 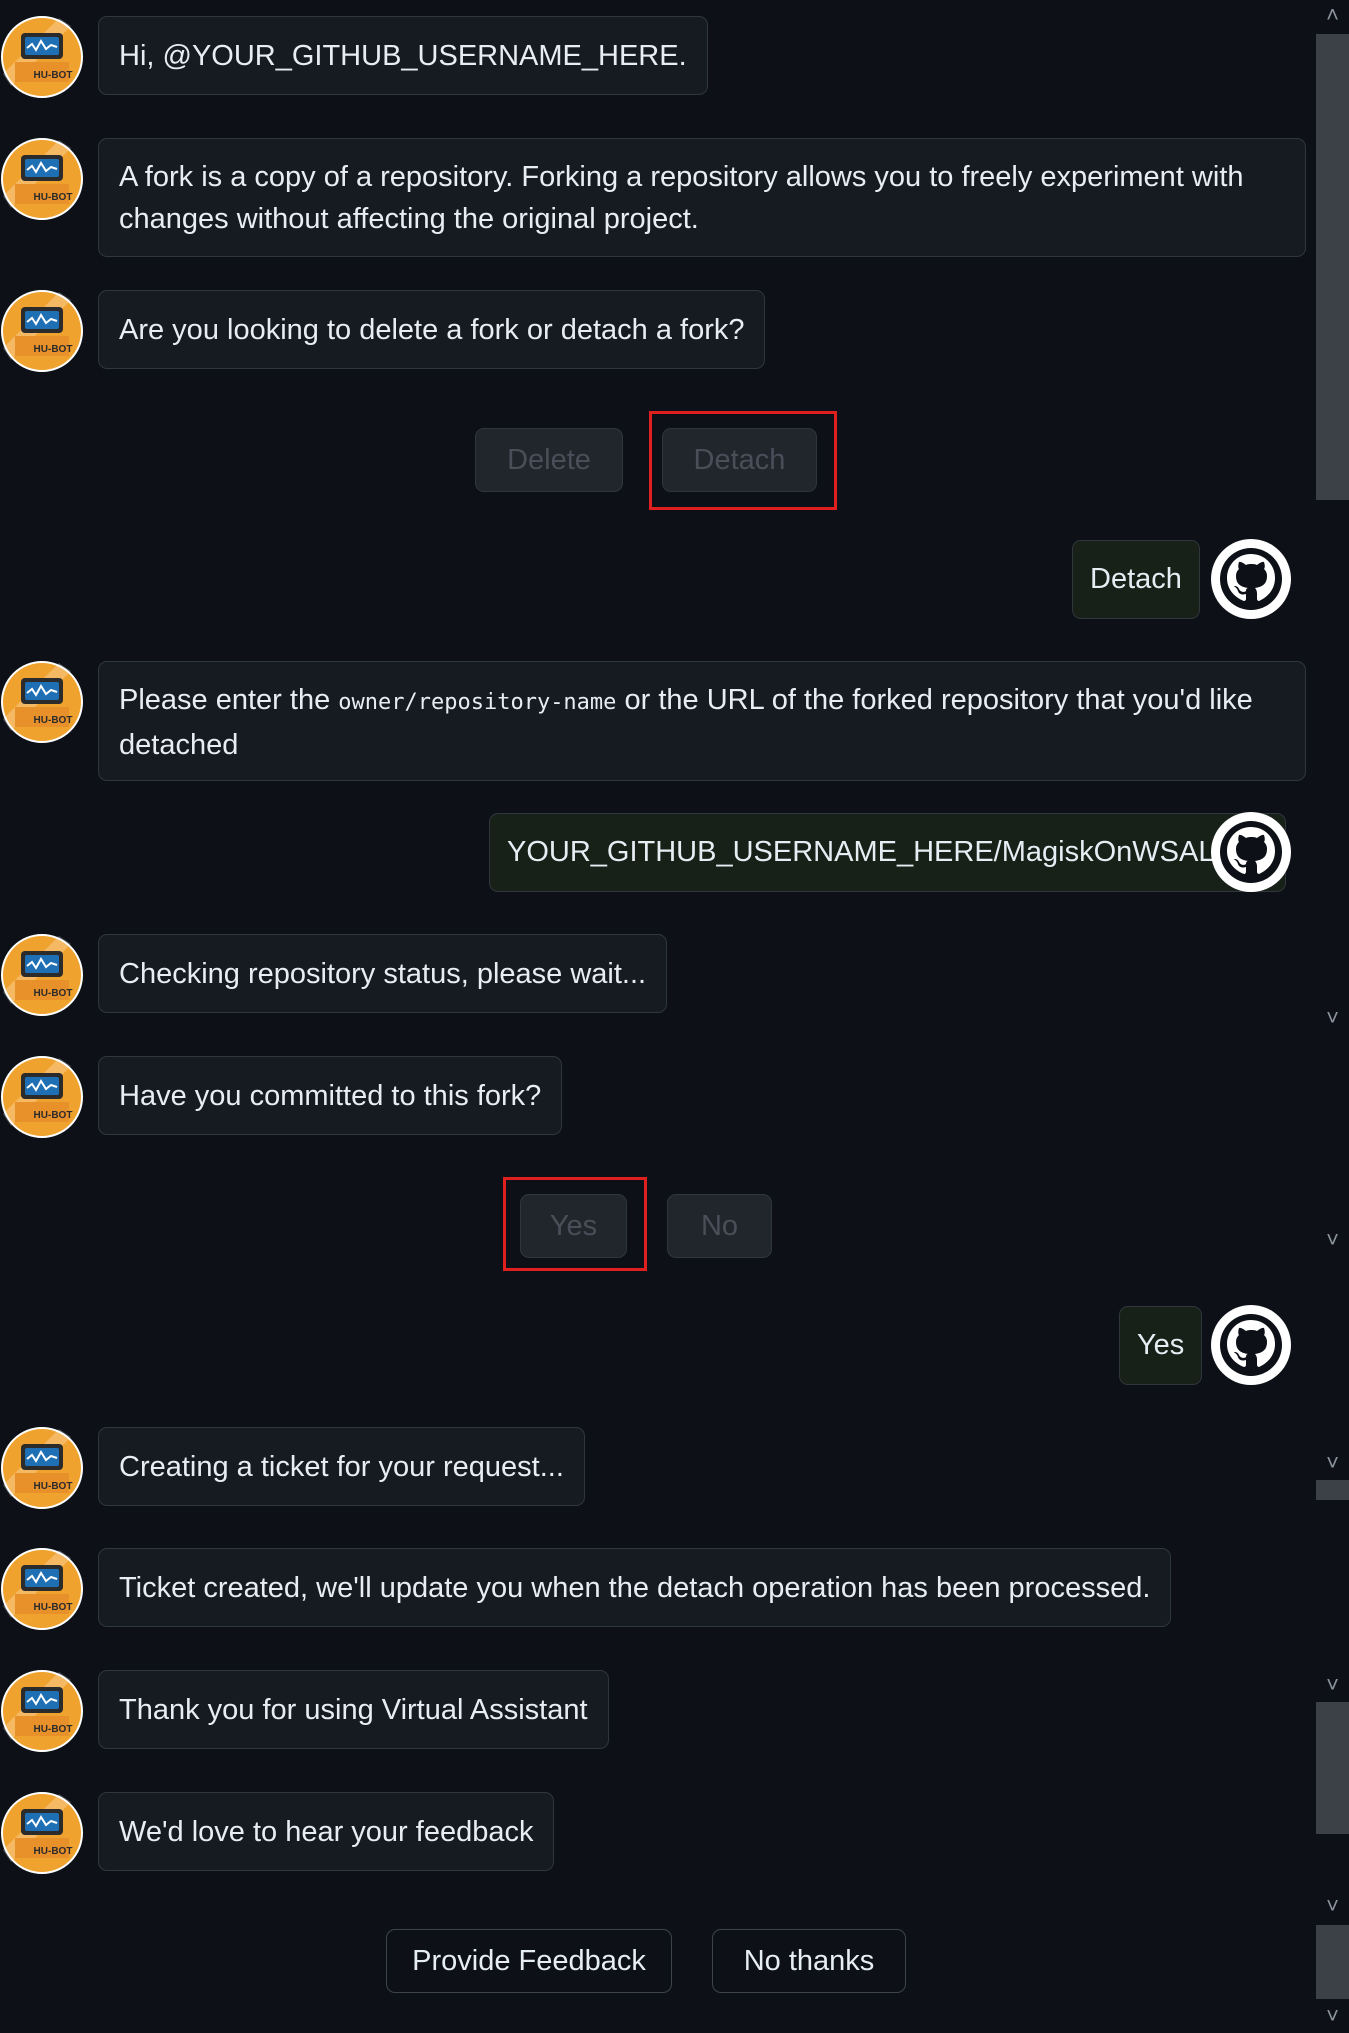 I want to click on message-text: Have you committed to this fork?, so click(x=330, y=1095).